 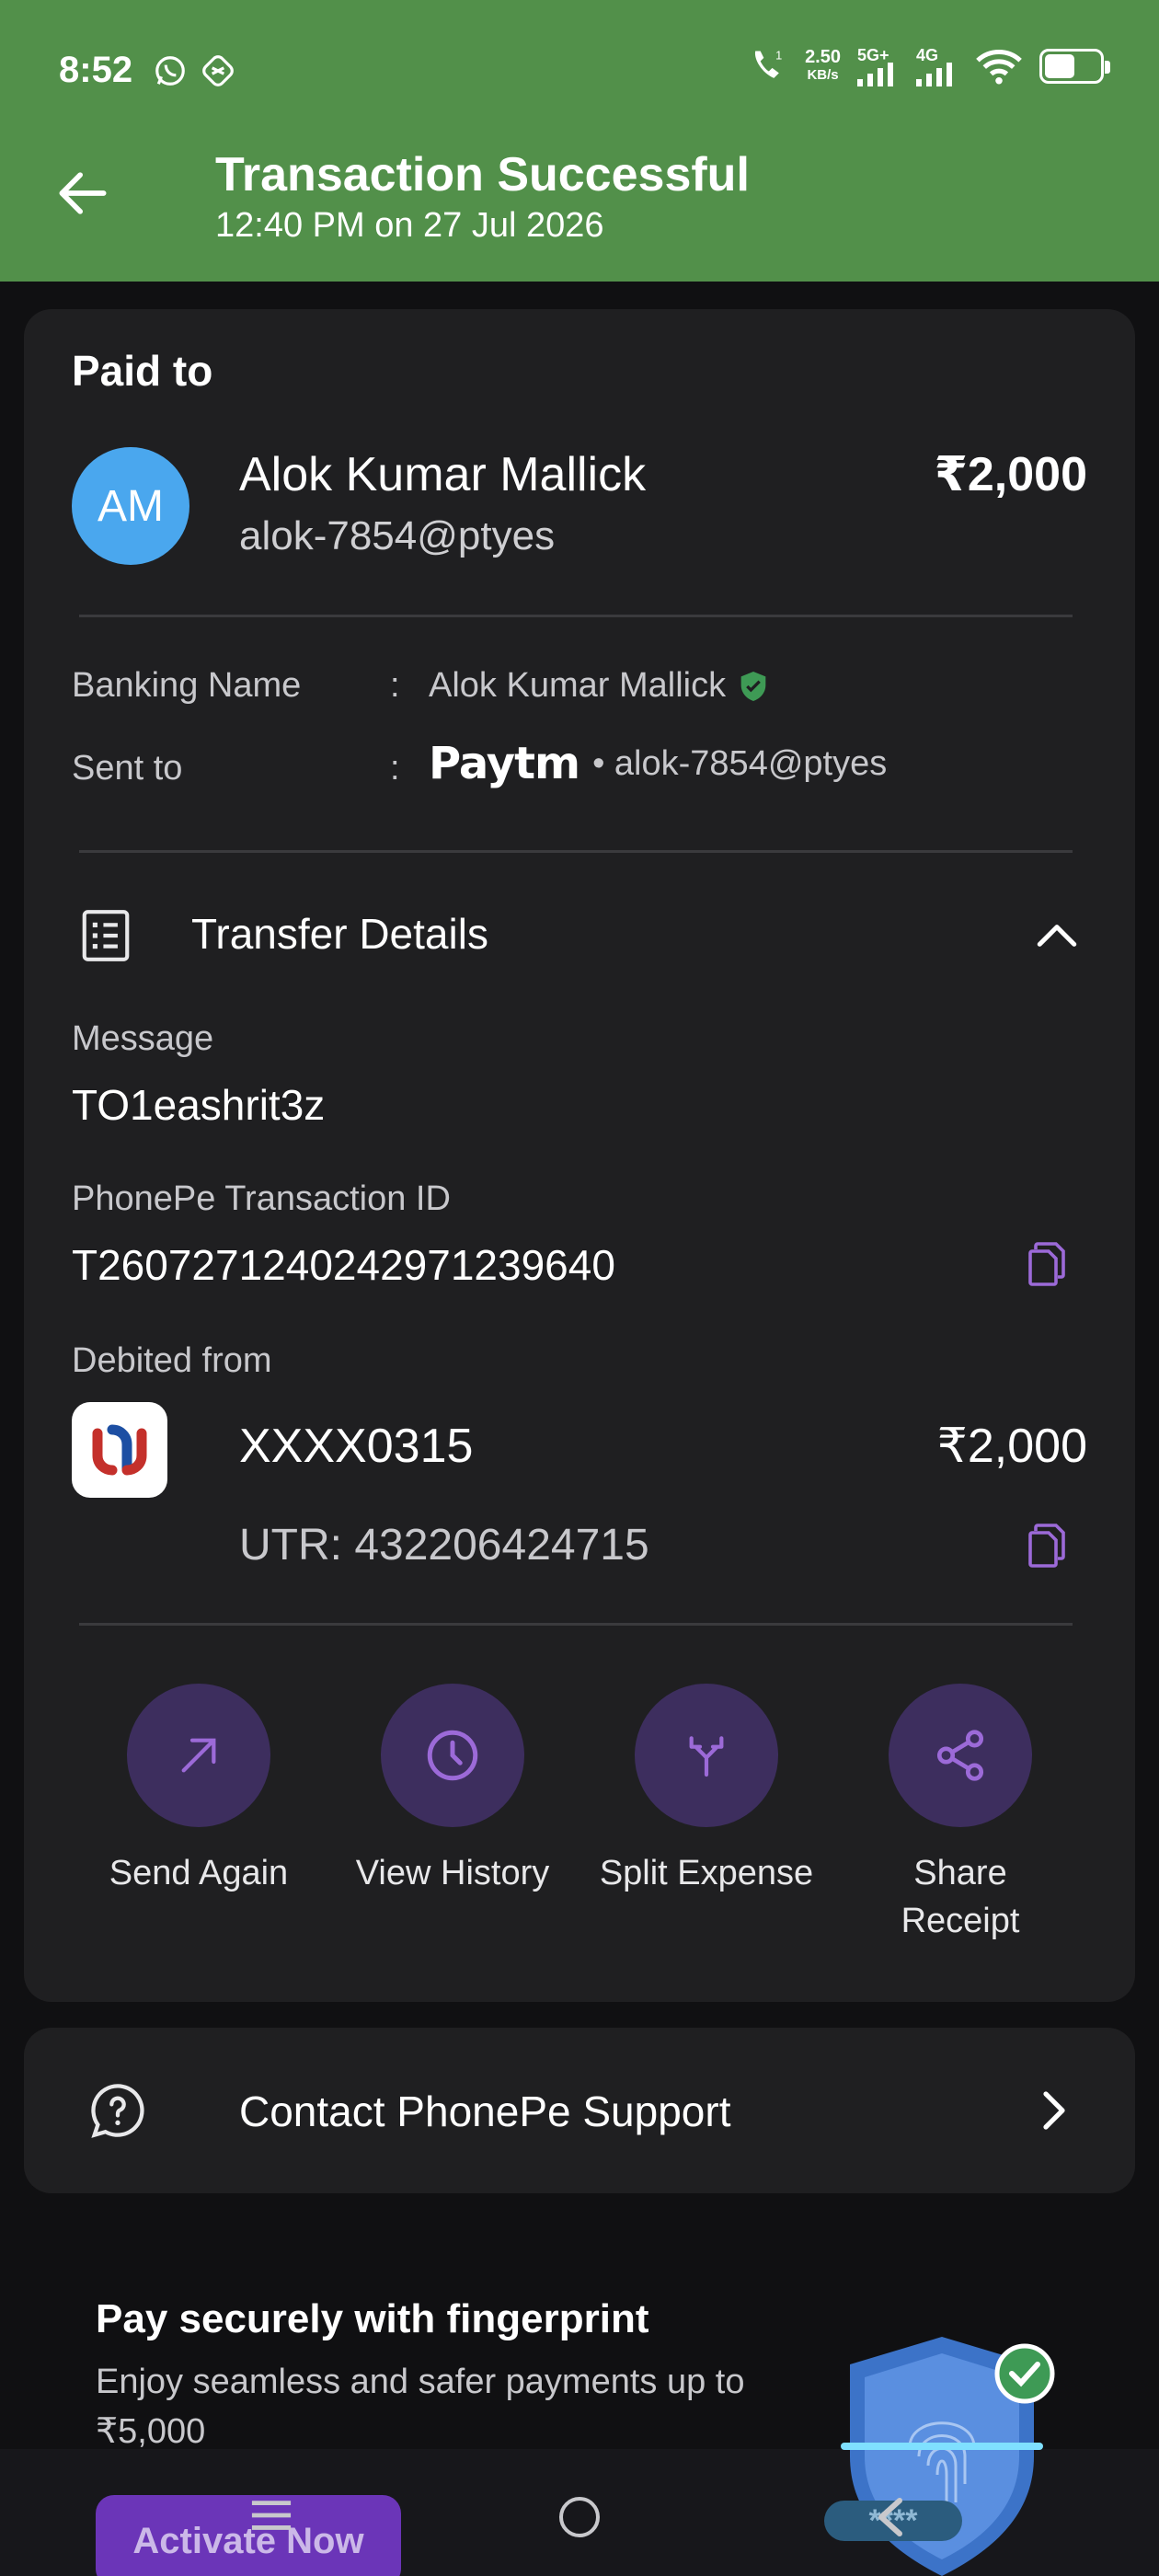 I want to click on whatsapp-icon, so click(x=170, y=71).